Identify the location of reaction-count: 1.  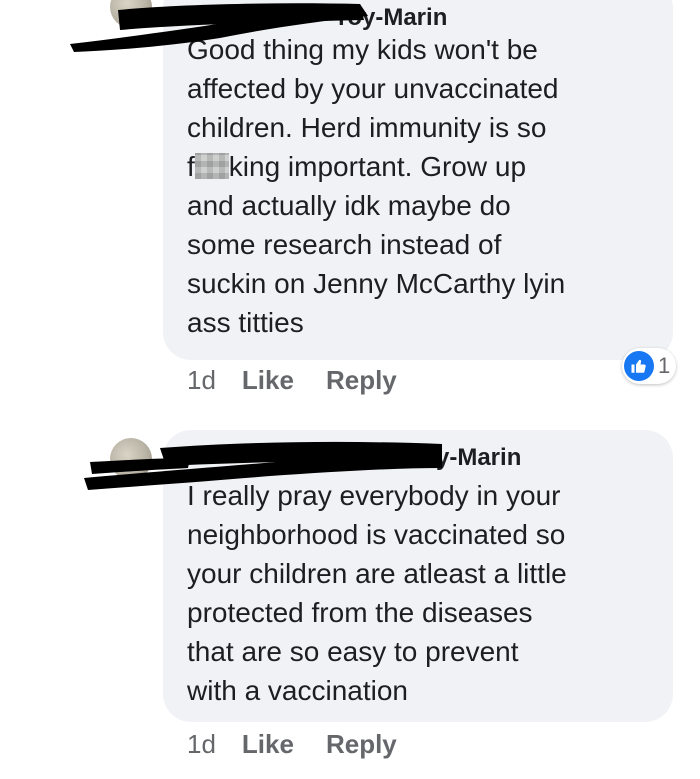
(664, 365).